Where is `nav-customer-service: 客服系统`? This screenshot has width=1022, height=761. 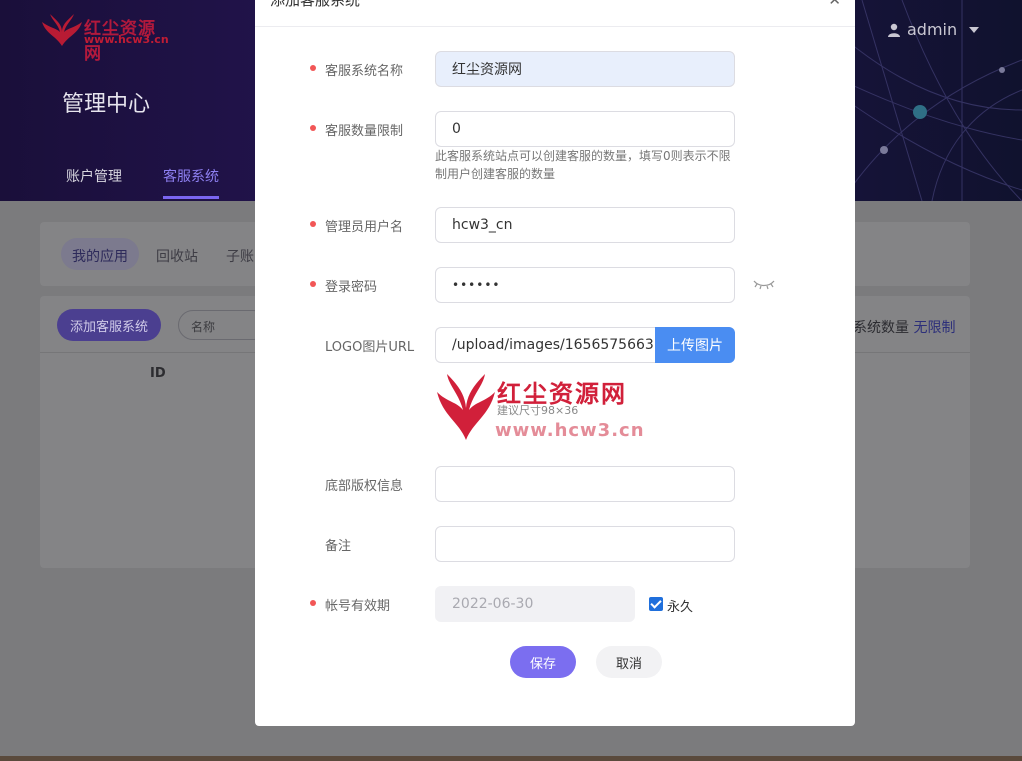 nav-customer-service: 客服系统 is located at coordinates (191, 176).